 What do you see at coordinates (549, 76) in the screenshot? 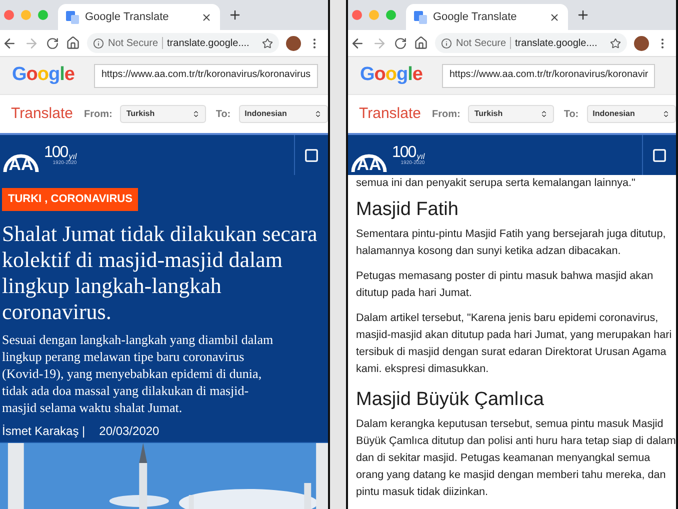
I see `url-field: https://www.aa.com.tr/tr/koronavirus/koronavir` at bounding box center [549, 76].